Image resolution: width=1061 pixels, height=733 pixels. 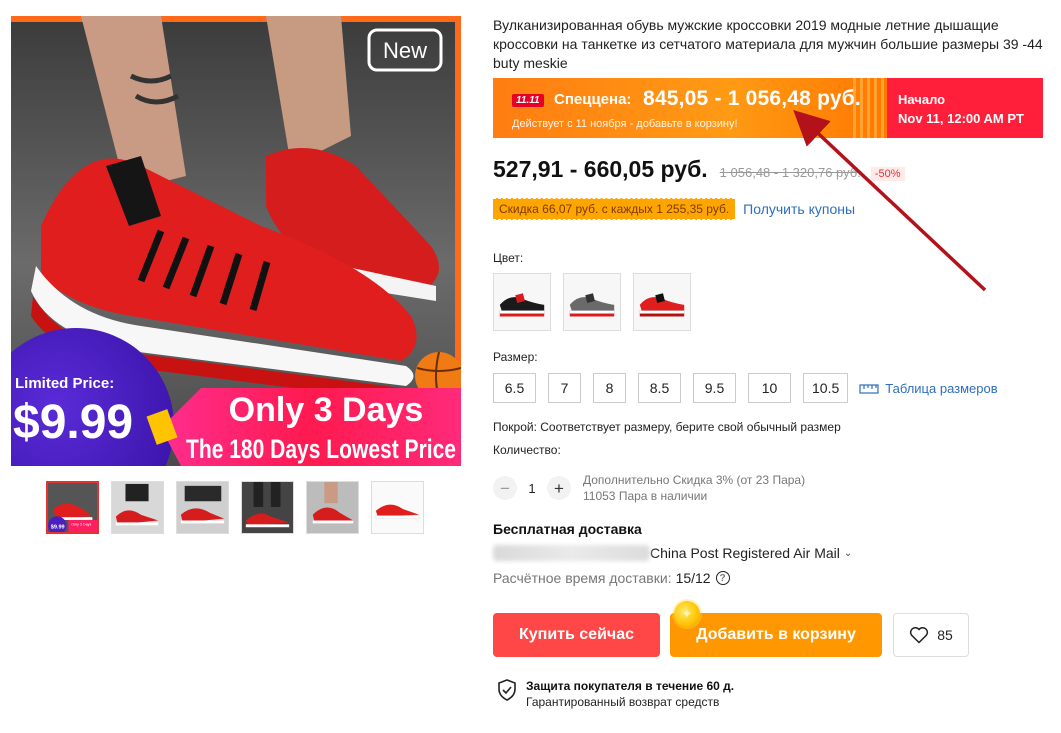 What do you see at coordinates (745, 388) in the screenshot?
I see `size-options: 6.5 7 8 8.5 9.5 10 10.5 Таблица размеров` at bounding box center [745, 388].